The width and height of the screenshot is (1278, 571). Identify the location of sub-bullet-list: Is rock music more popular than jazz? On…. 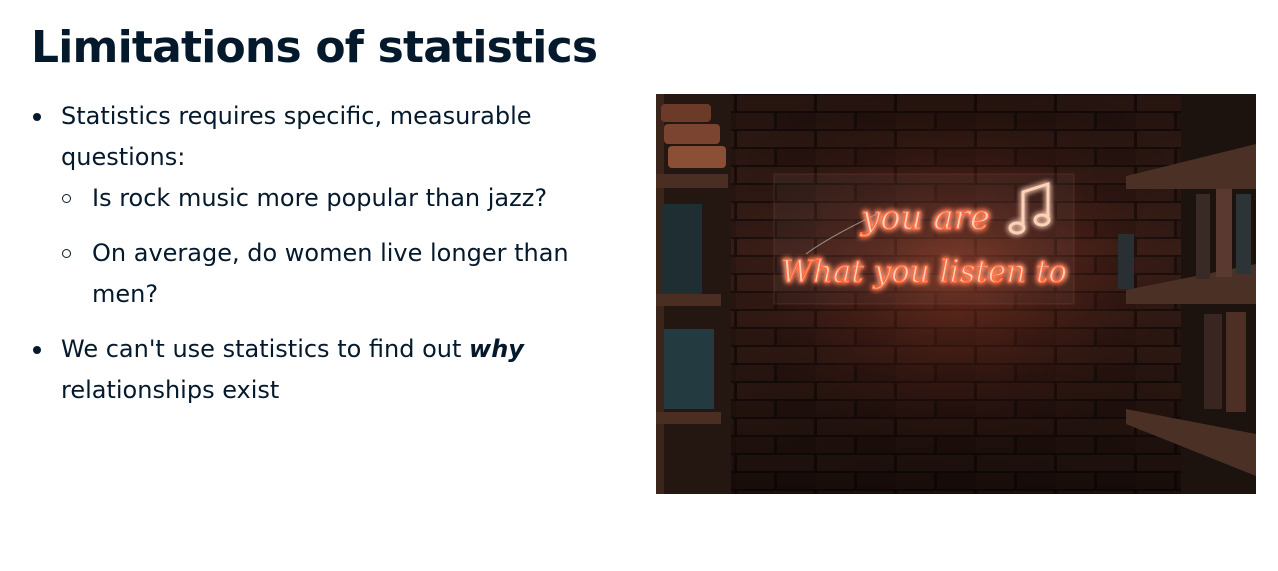
(346, 246).